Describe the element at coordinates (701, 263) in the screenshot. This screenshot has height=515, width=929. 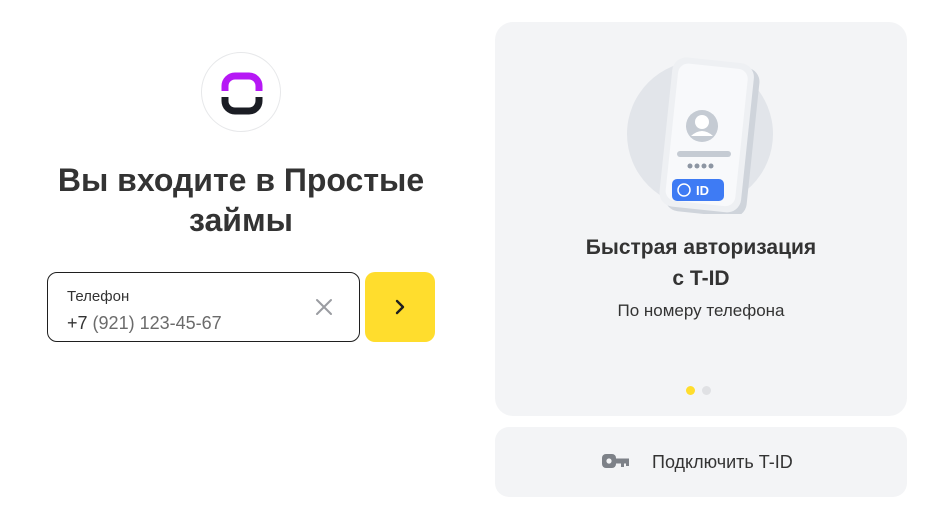
I see `tid-card-title: Быстрая авторизация с T-ID` at that location.